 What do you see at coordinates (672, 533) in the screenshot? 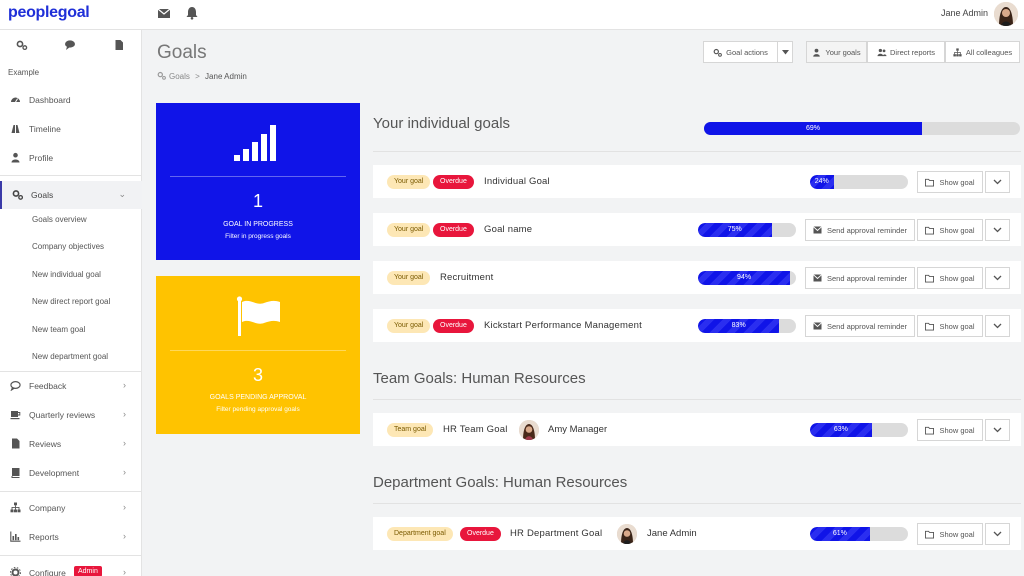
I see `owner-name: Jane Admin` at bounding box center [672, 533].